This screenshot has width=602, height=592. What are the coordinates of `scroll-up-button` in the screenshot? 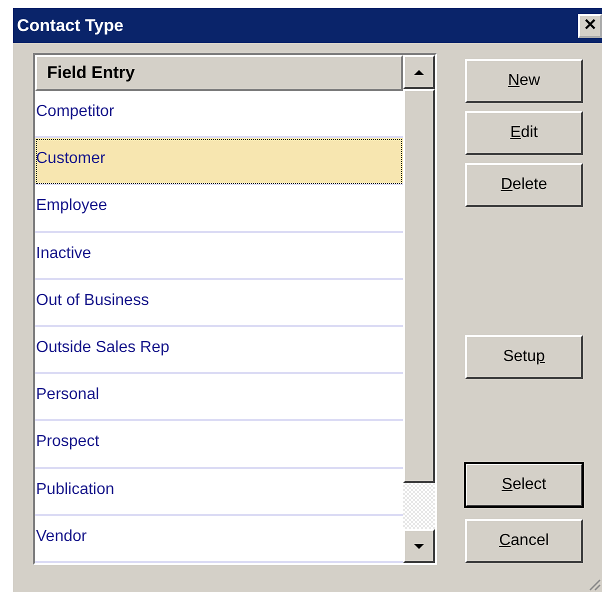 It's located at (419, 72).